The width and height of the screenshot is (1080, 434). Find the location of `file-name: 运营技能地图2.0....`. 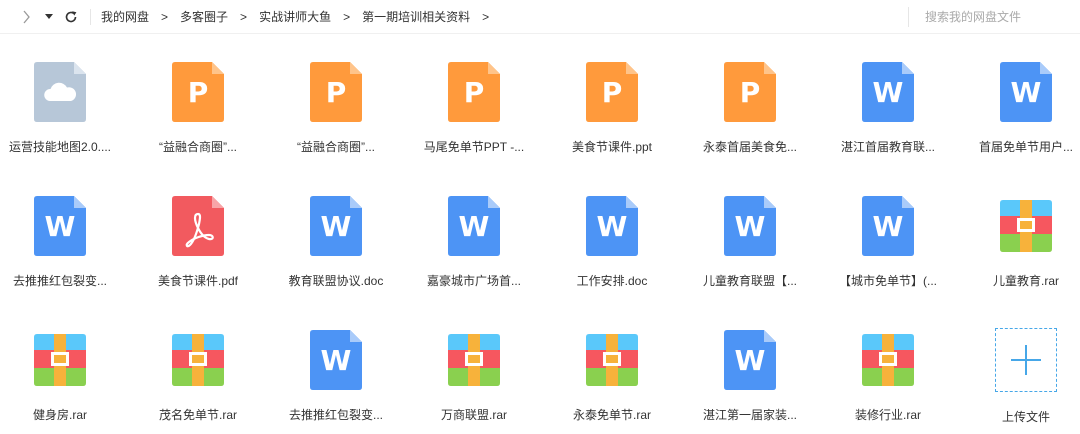

file-name: 运营技能地图2.0.... is located at coordinates (60, 147).